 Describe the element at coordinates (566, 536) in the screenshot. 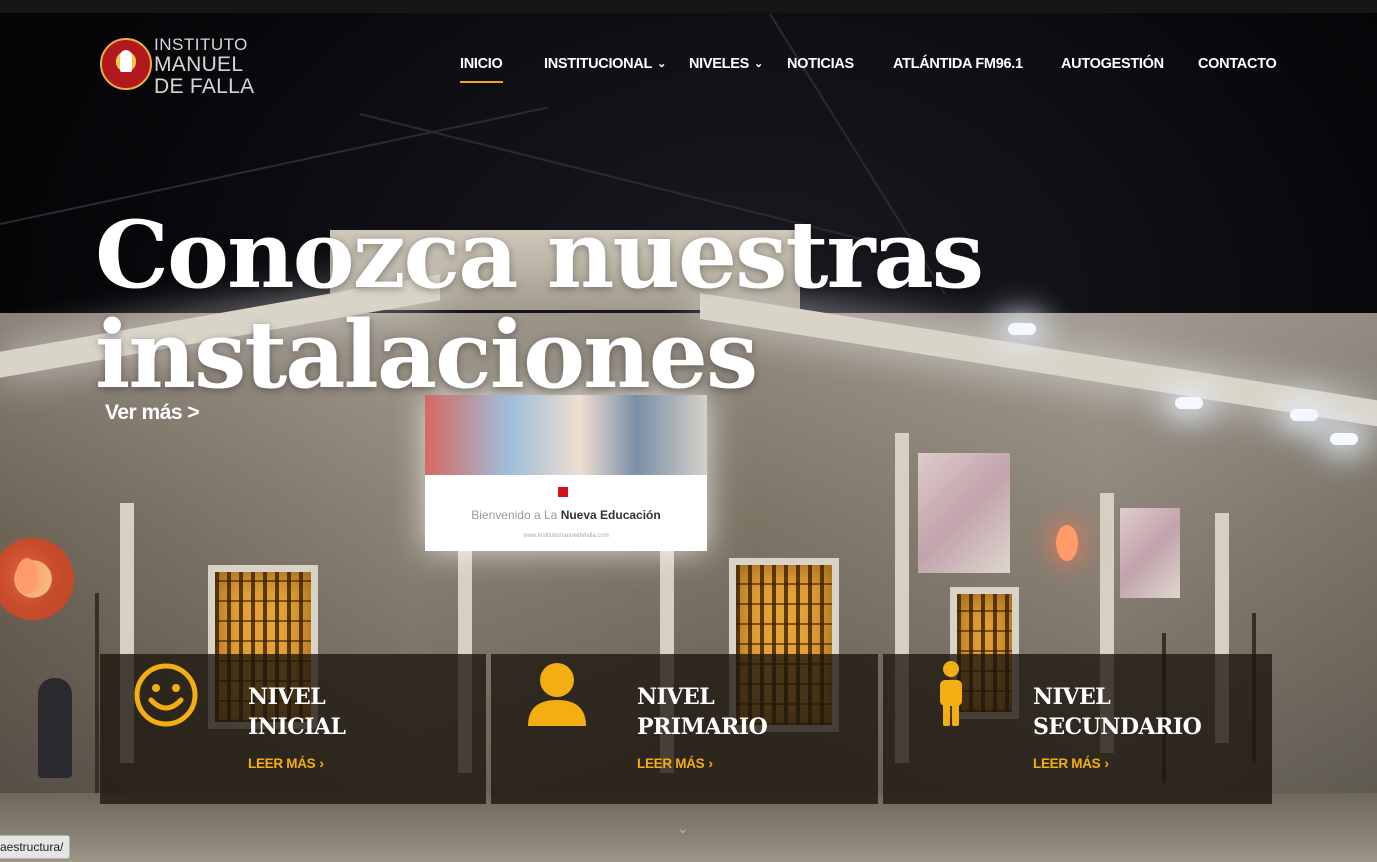

I see `billboard-url: www.institutomanueldefalla.com` at that location.